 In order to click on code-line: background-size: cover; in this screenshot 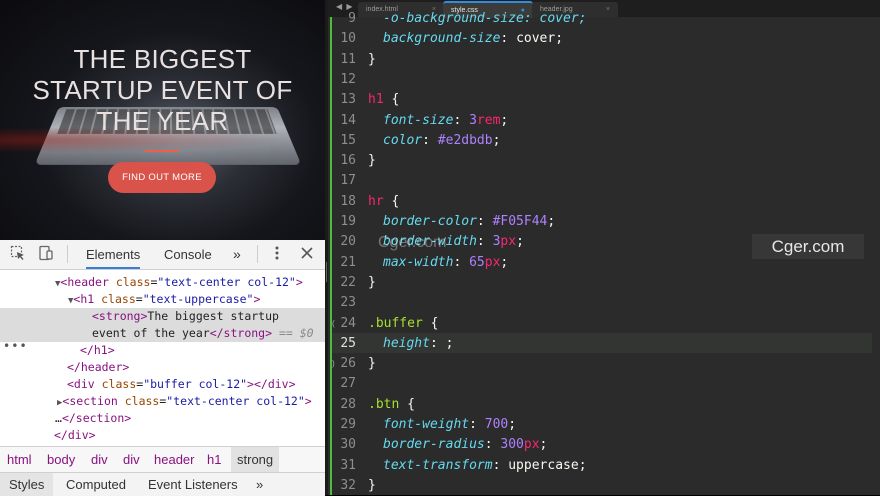, I will do `click(473, 39)`.